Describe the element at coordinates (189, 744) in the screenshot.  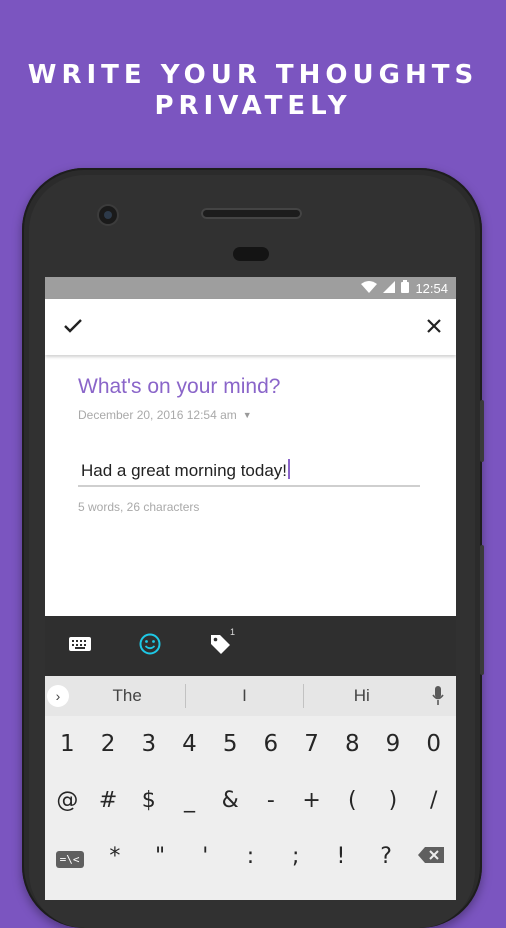
I see `key: 4` at that location.